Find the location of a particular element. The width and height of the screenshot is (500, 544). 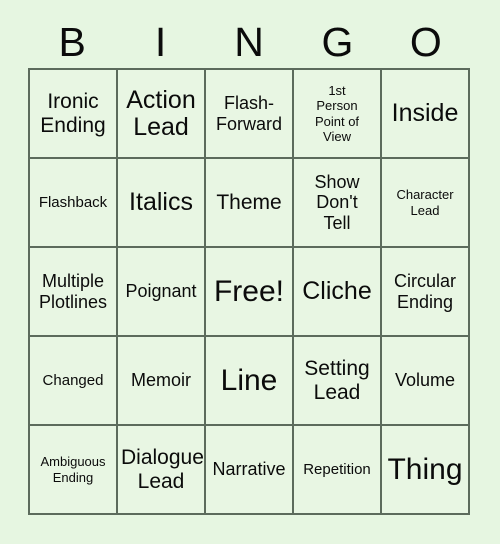

bingo-cell-label: 1st Person Point of View is located at coordinates (337, 113).